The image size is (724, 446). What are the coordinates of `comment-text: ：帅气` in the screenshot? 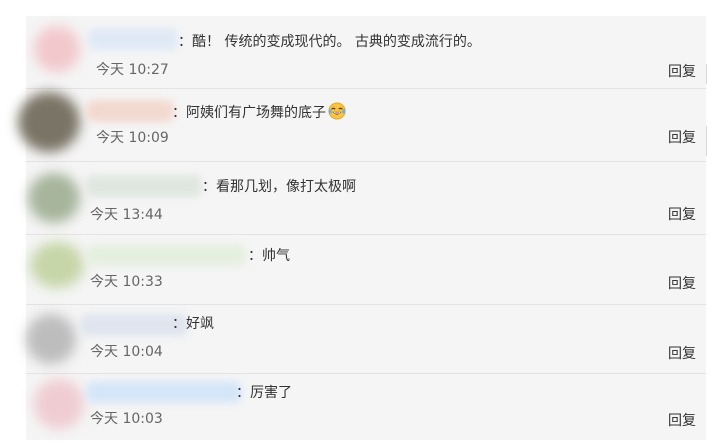 It's located at (269, 256).